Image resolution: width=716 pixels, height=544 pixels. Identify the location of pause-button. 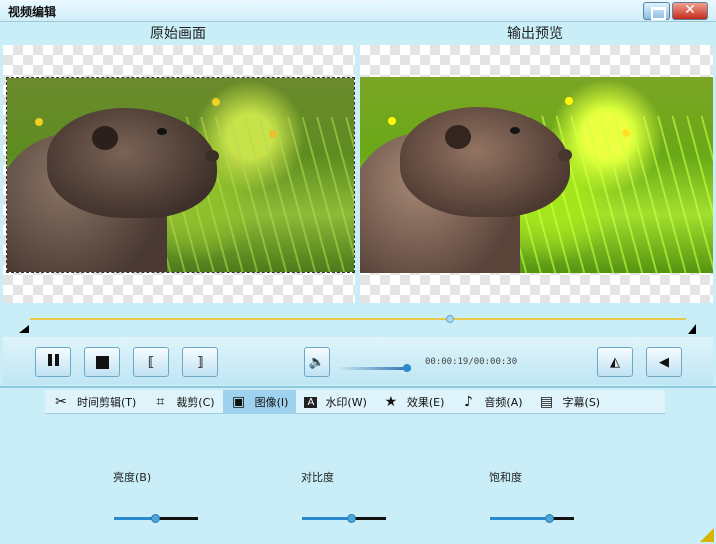
(53, 362).